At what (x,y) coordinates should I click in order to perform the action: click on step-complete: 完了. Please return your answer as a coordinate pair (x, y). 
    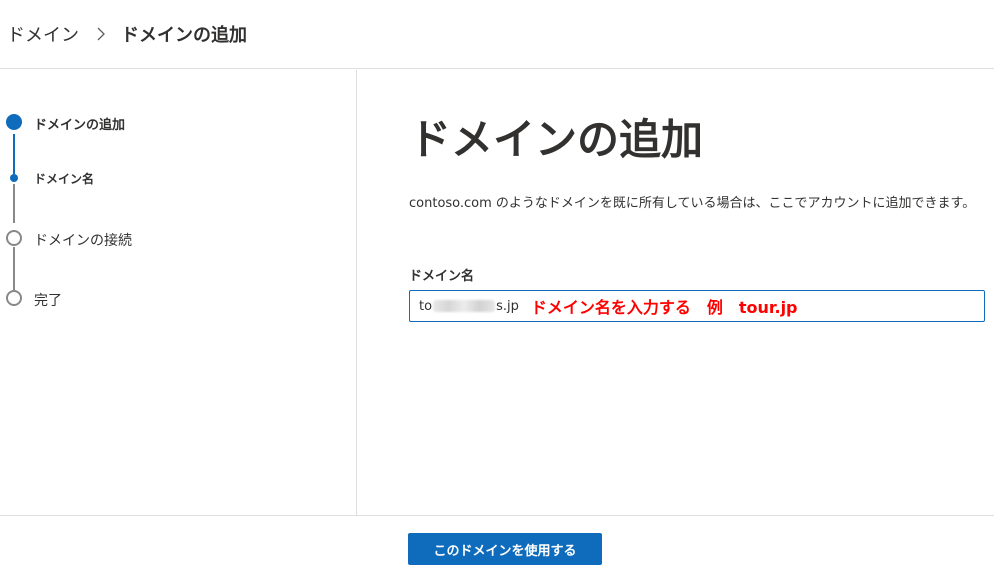
    Looking at the image, I should click on (48, 301).